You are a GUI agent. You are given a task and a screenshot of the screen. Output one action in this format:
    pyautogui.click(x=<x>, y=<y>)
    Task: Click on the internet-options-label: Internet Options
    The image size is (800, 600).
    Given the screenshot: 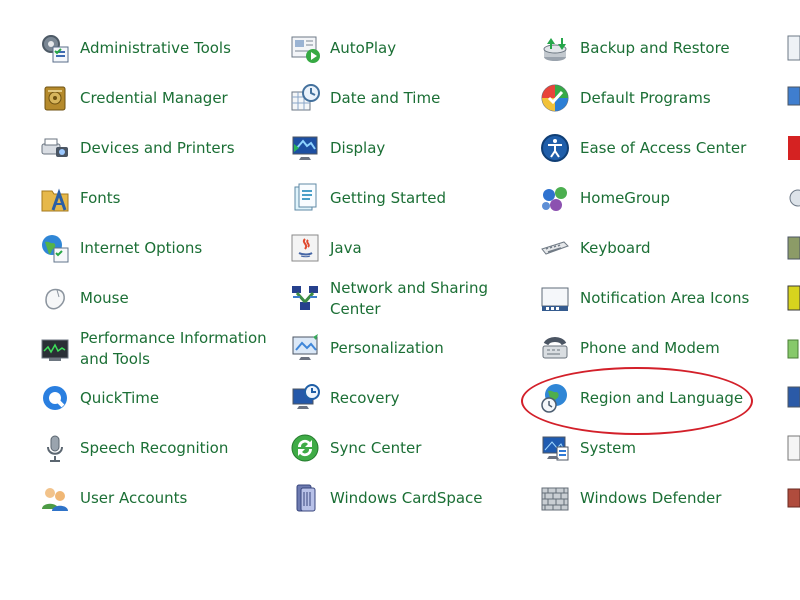 What is the action you would take?
    pyautogui.click(x=141, y=247)
    